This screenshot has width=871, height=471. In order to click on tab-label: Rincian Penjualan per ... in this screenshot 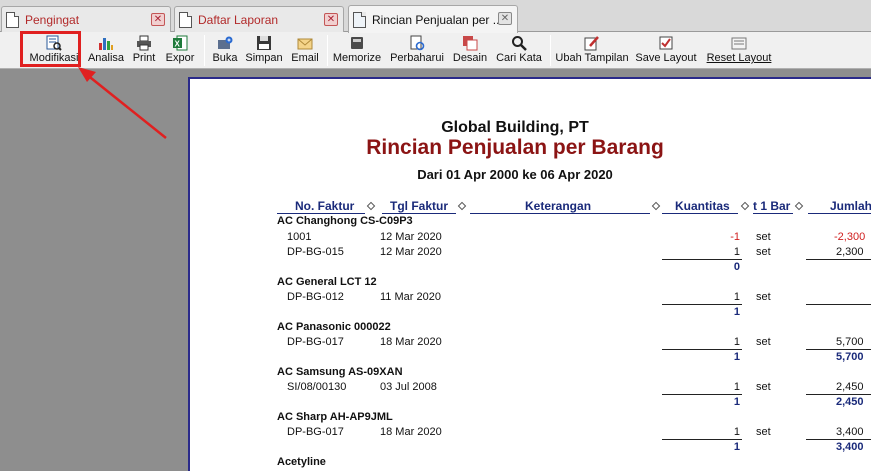, I will do `click(437, 19)`.